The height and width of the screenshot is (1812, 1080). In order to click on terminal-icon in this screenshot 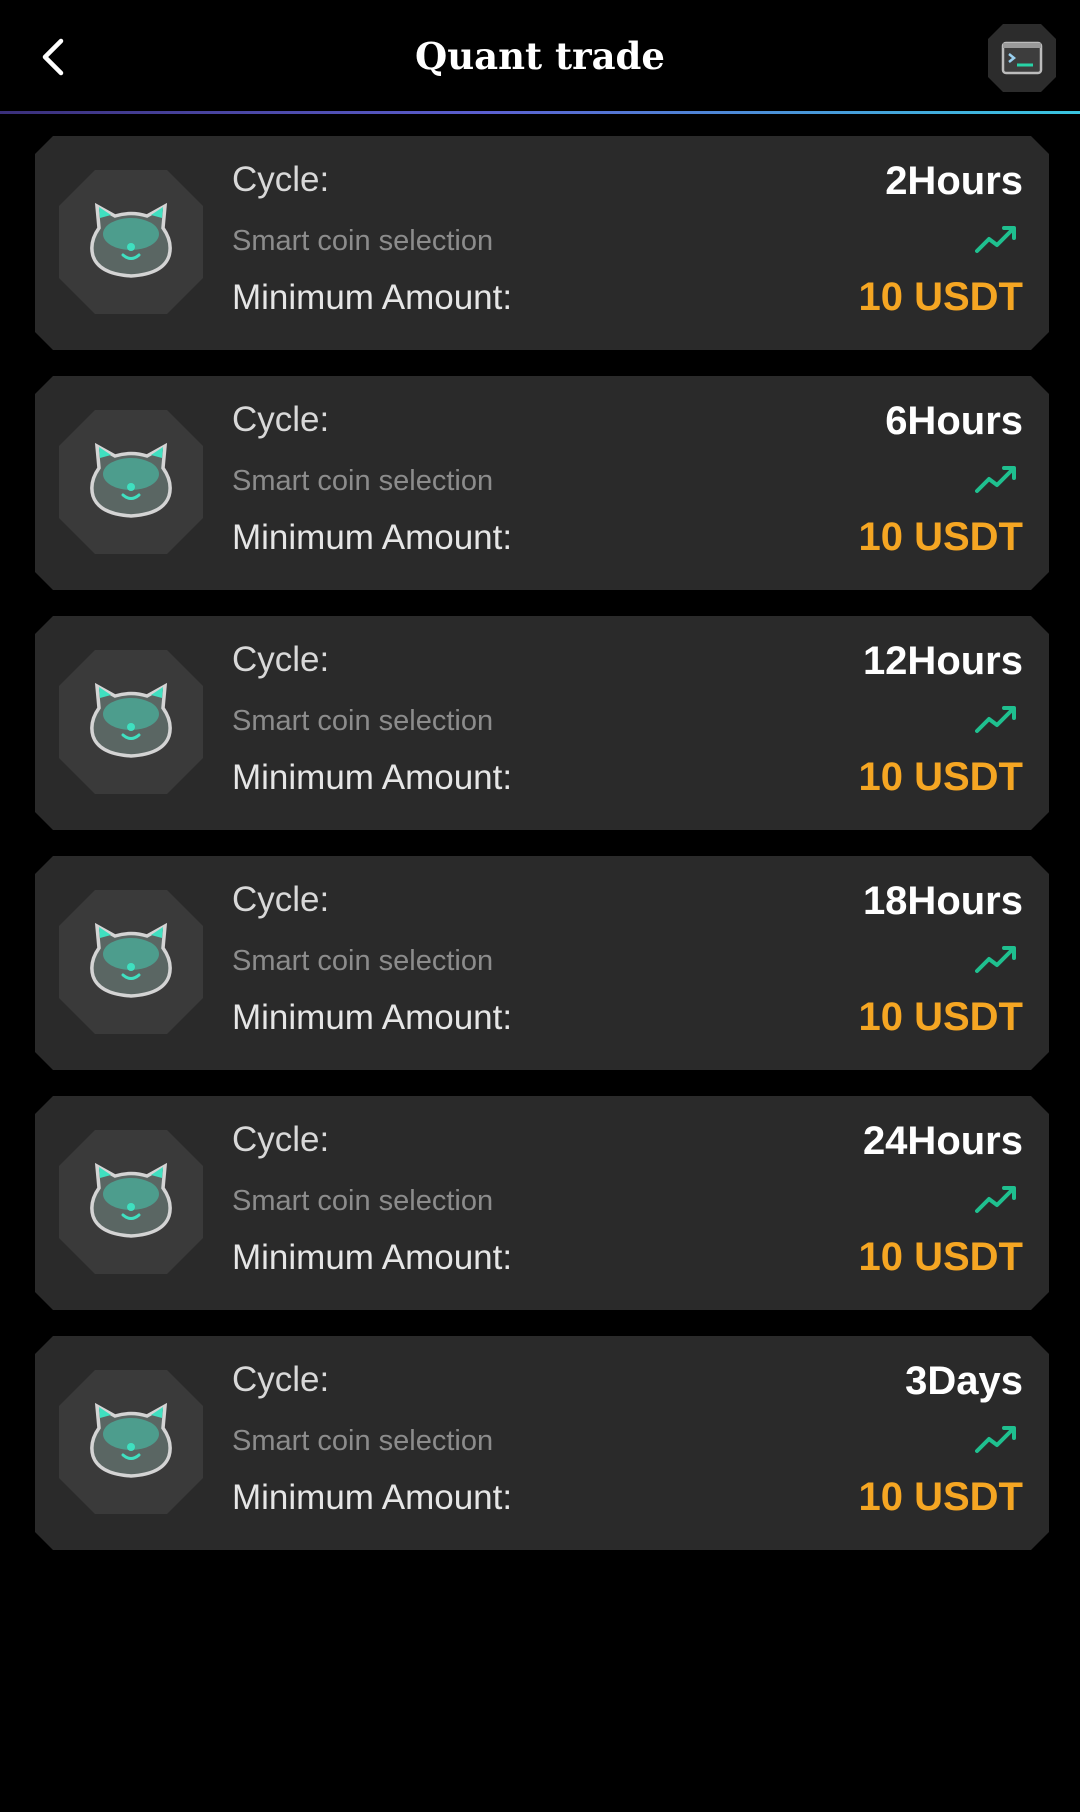, I will do `click(1022, 58)`.